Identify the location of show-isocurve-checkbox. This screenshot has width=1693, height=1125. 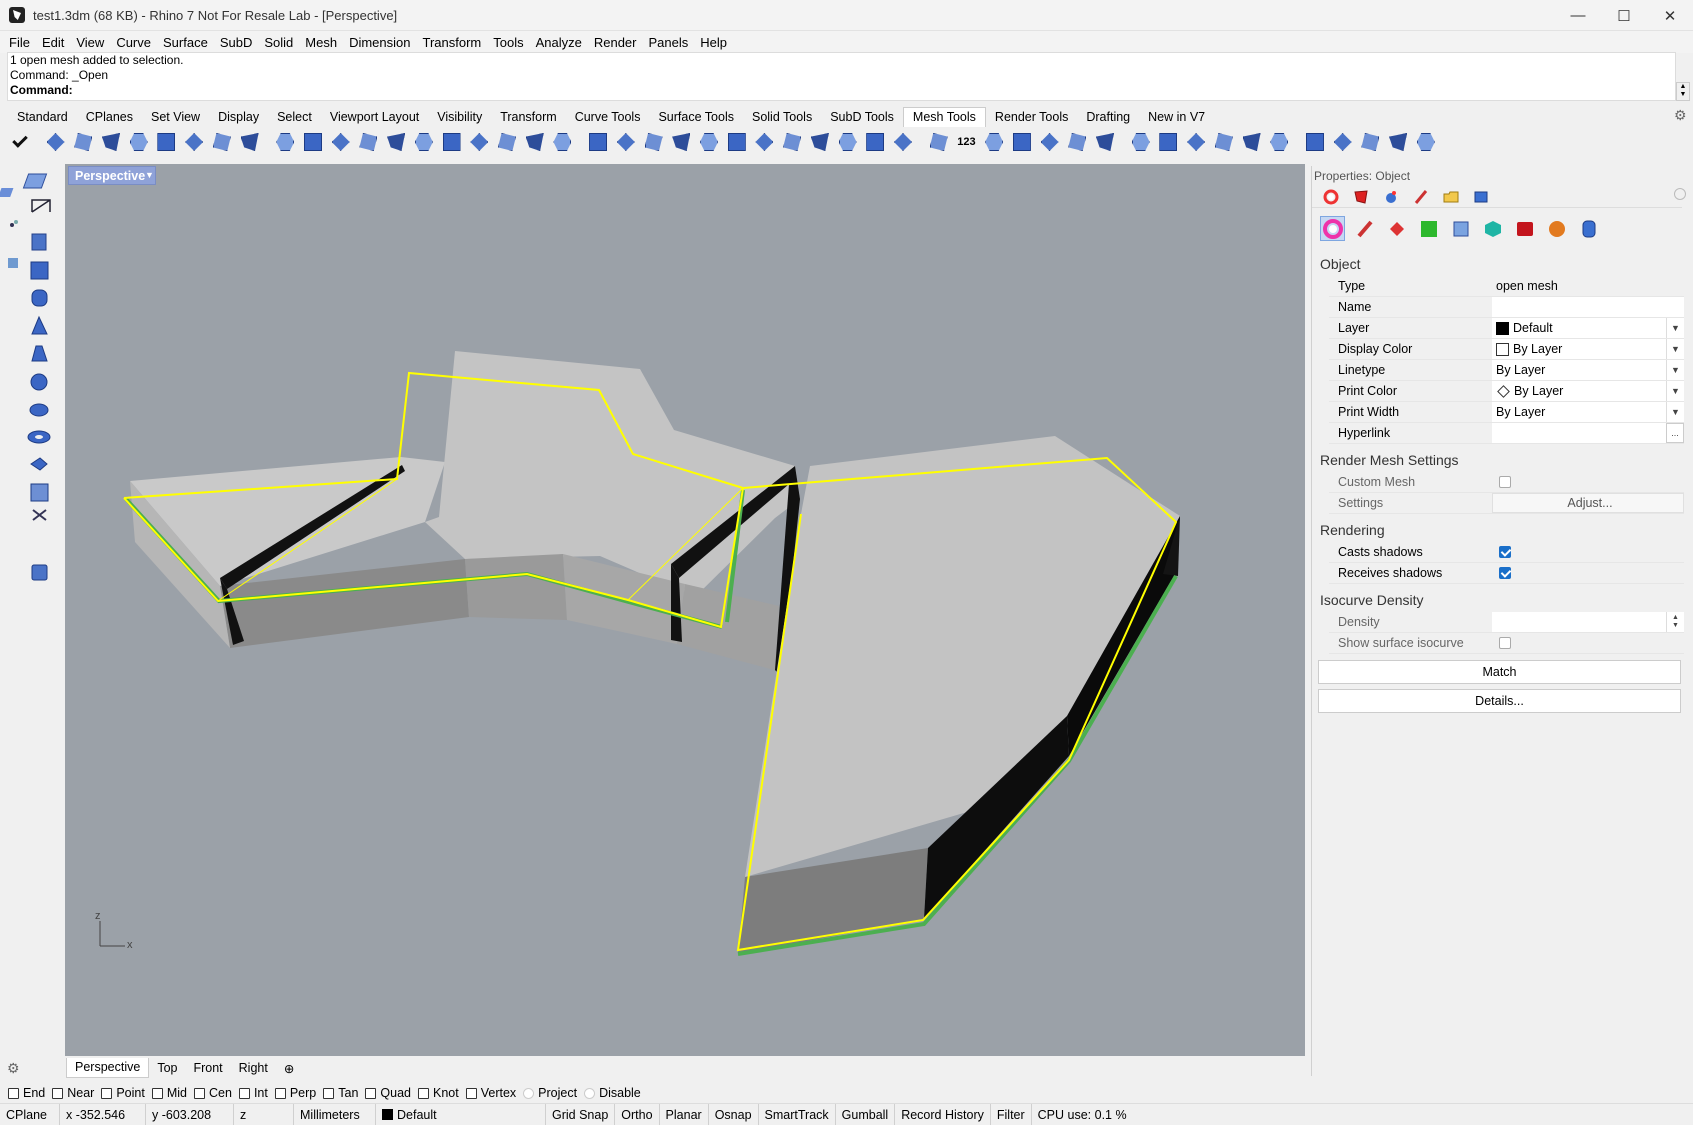
(1505, 643).